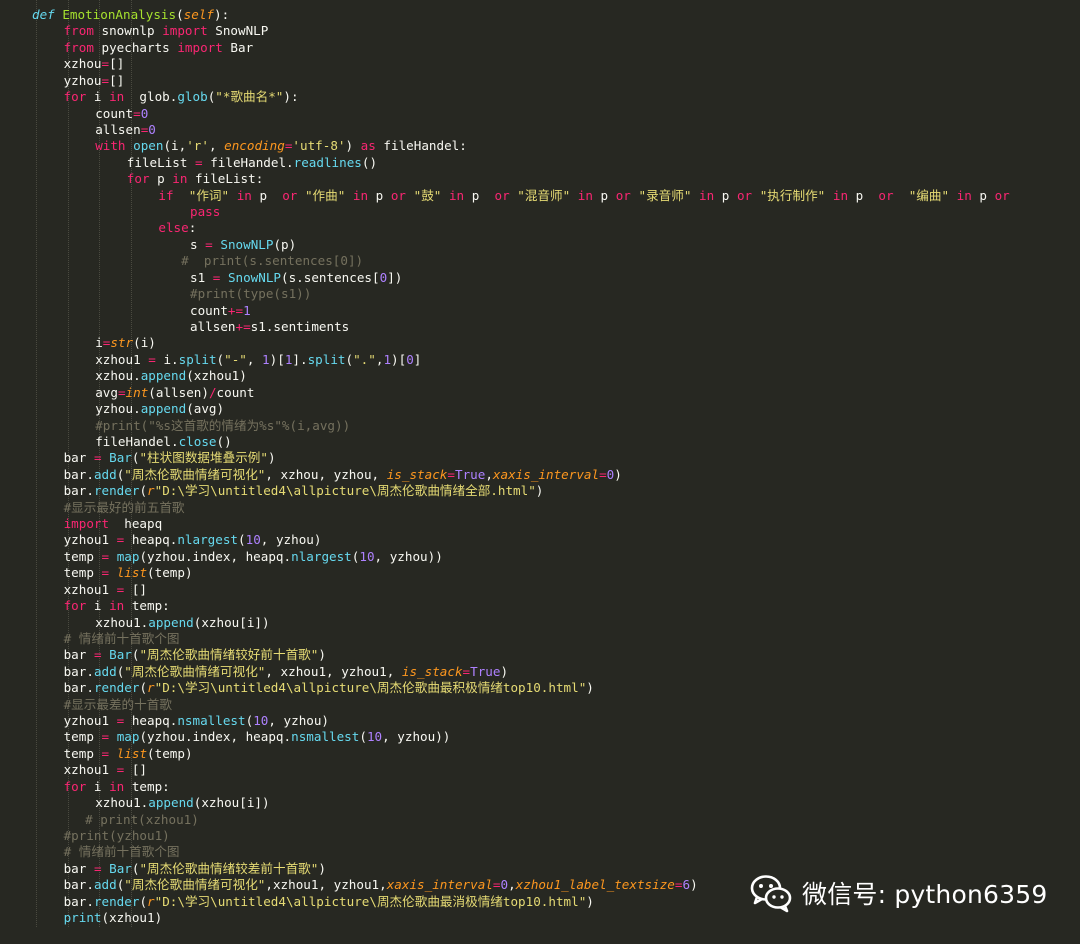 The height and width of the screenshot is (944, 1080). Describe the element at coordinates (395, 277) in the screenshot. I see `code-token: ])` at that location.